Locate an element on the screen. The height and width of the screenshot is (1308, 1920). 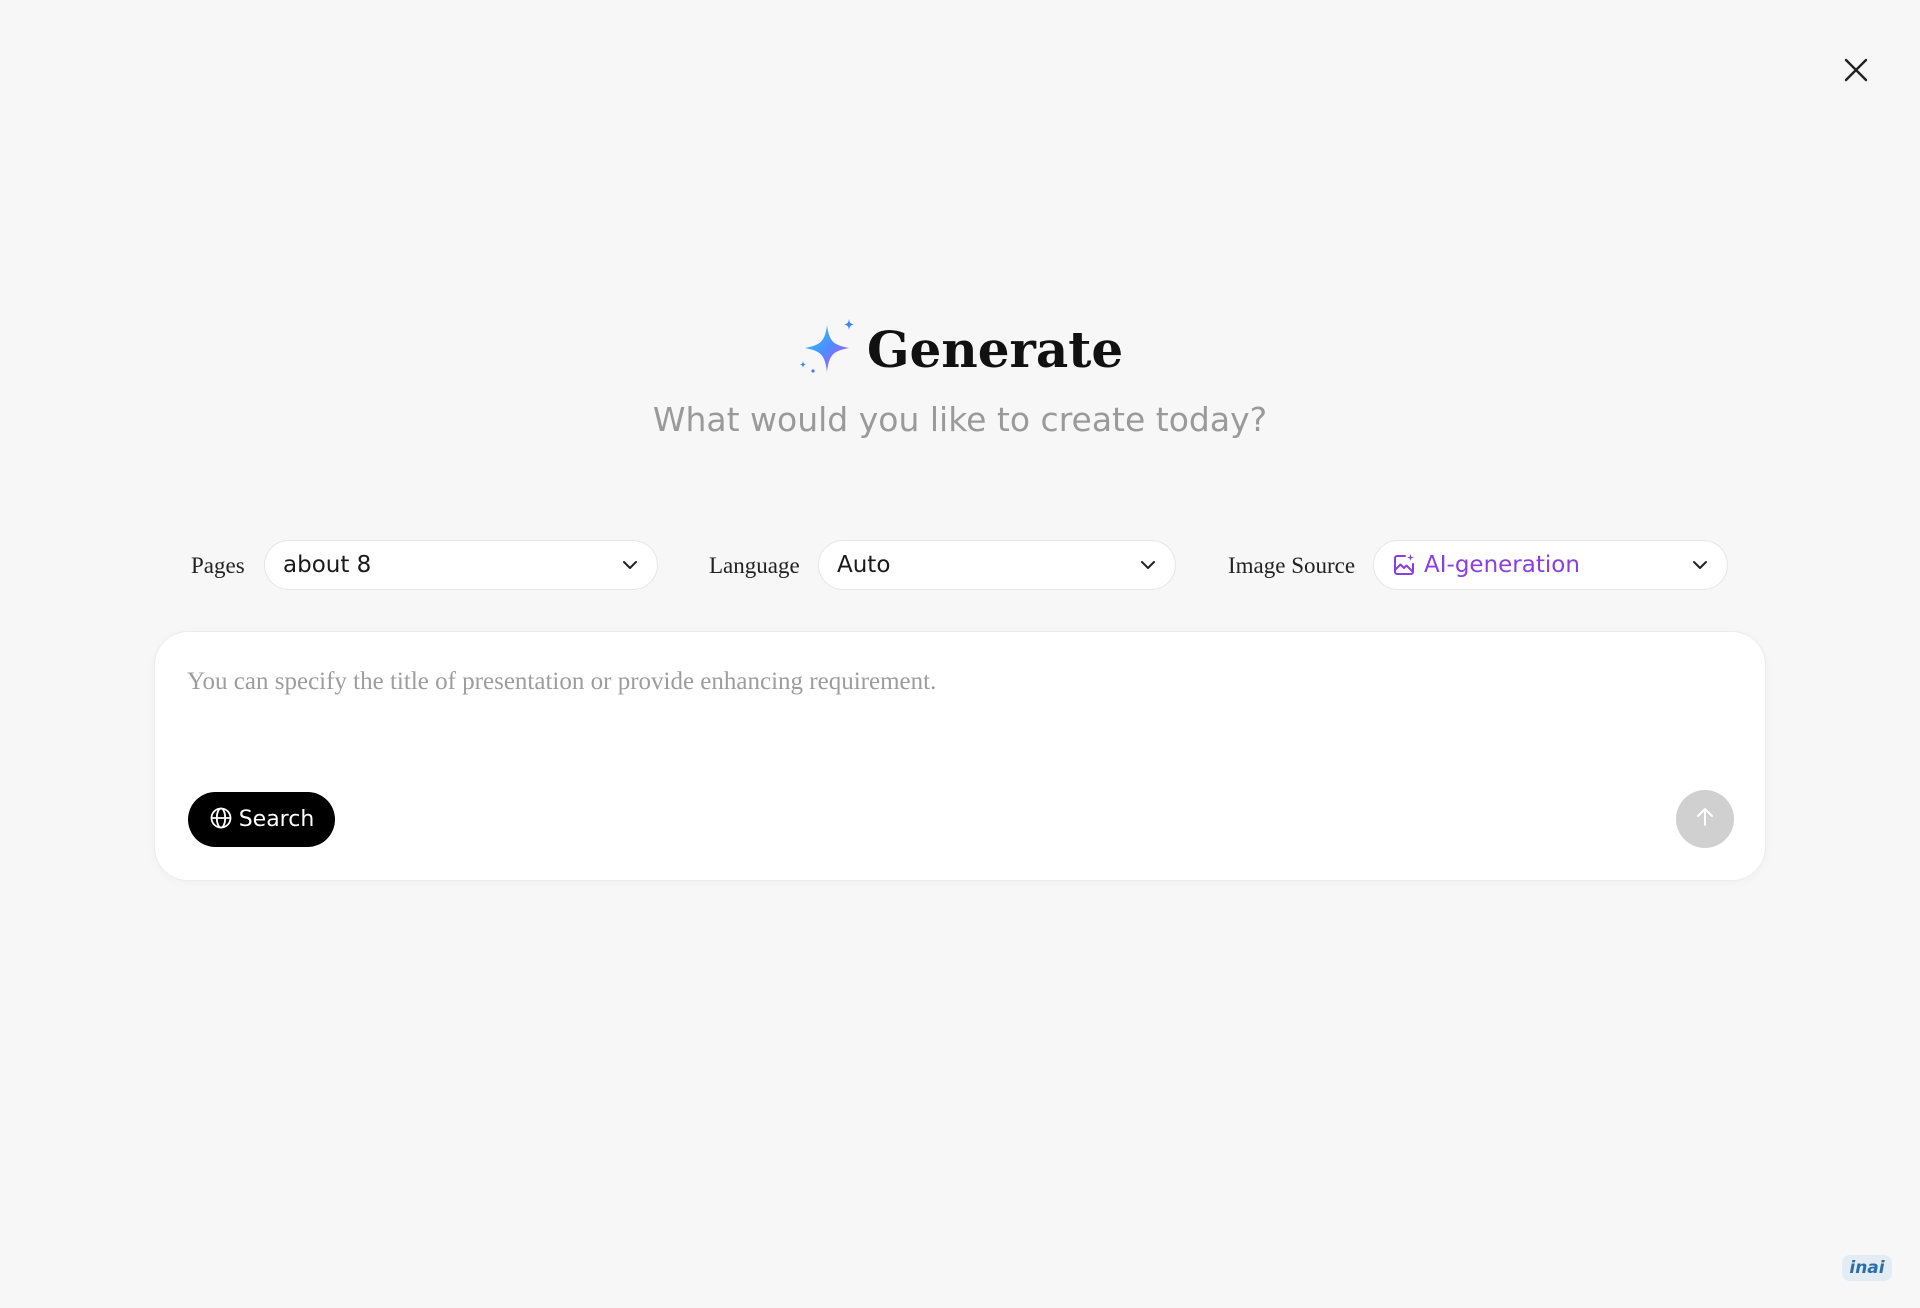
page-subtitle: What would you like to create today? is located at coordinates (960, 419).